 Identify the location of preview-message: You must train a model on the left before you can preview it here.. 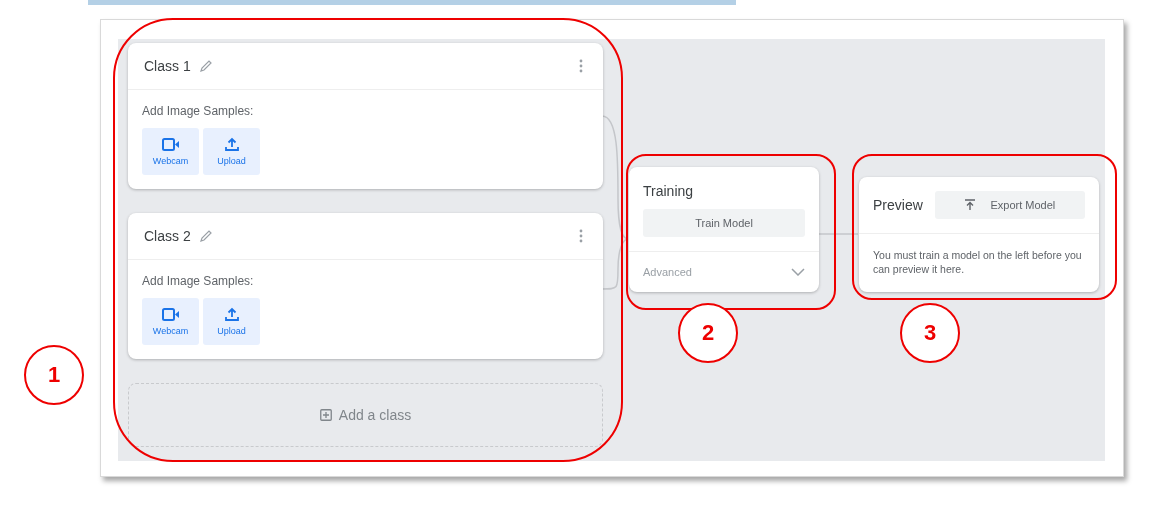
(977, 263).